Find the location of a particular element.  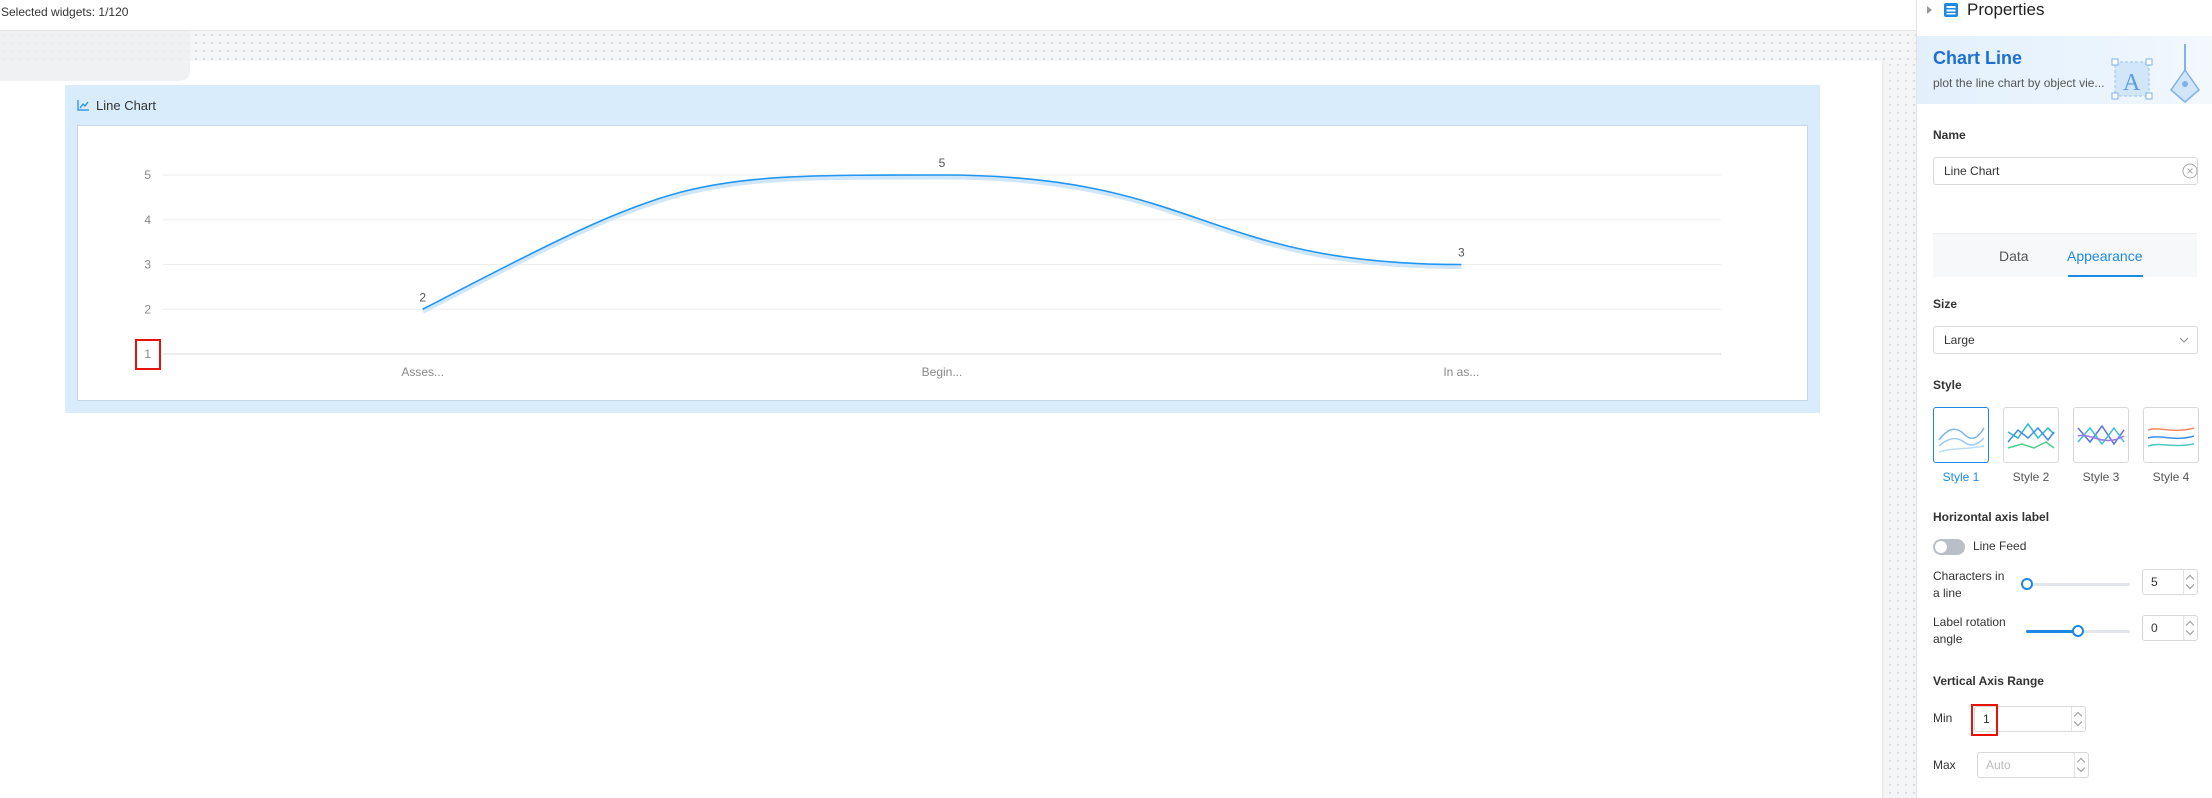

line-feed-toggle is located at coordinates (1949, 547).